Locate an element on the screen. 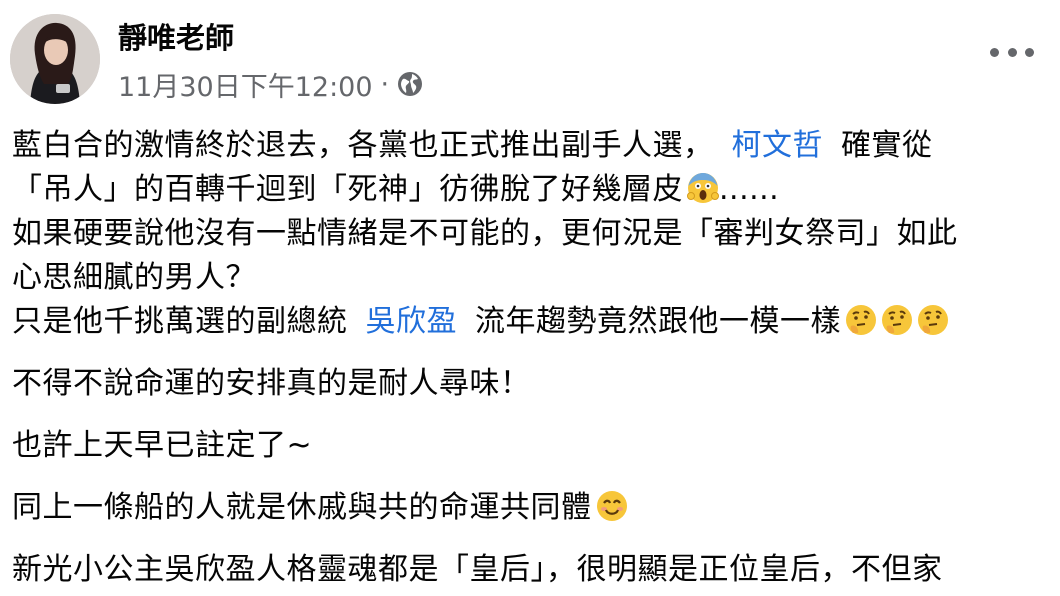  author-photo is located at coordinates (55, 59).